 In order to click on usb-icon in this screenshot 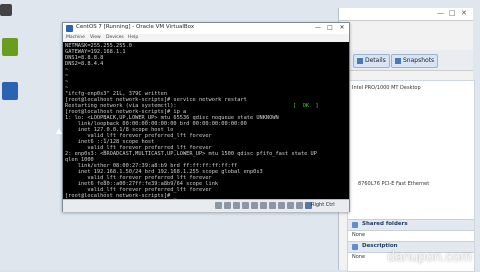, I will do `click(254, 205)`.